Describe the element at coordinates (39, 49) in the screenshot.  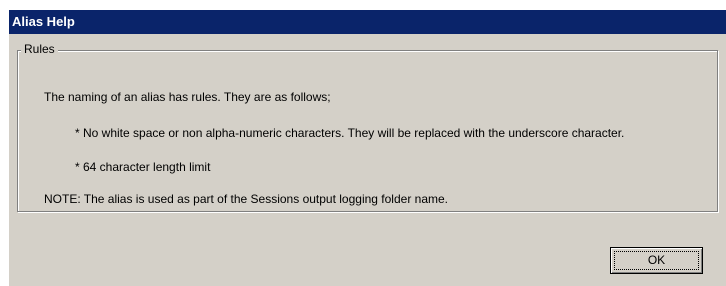
I see `rules-group-label: Rules` at that location.